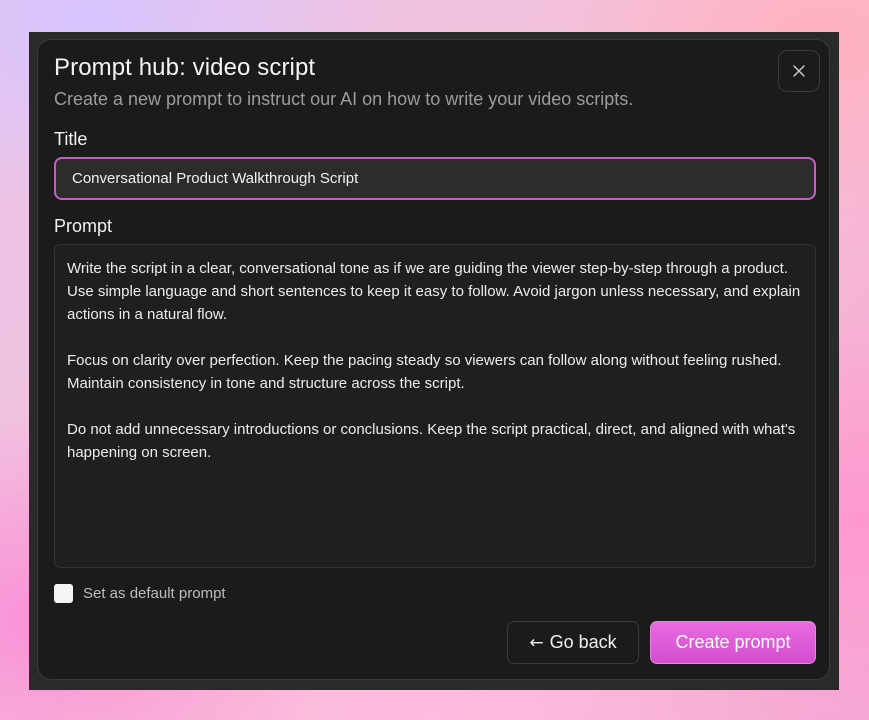  I want to click on default-prompt-option: Set as default prompt, so click(140, 593).